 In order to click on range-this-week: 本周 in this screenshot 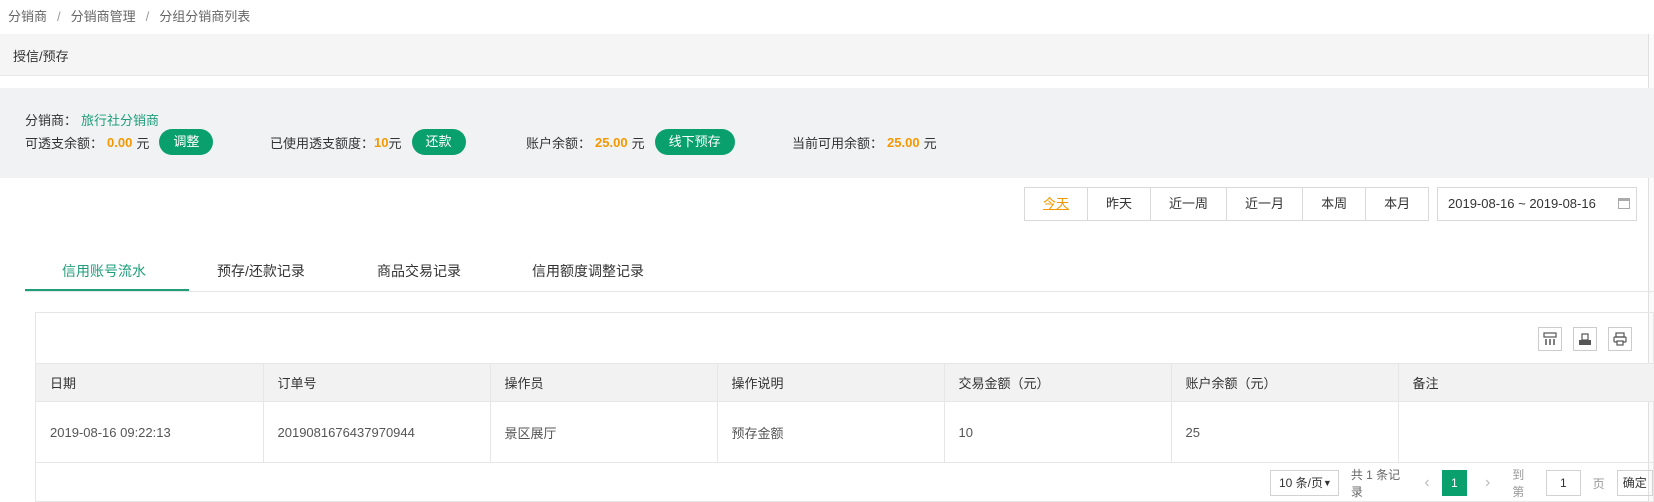, I will do `click(1335, 204)`.